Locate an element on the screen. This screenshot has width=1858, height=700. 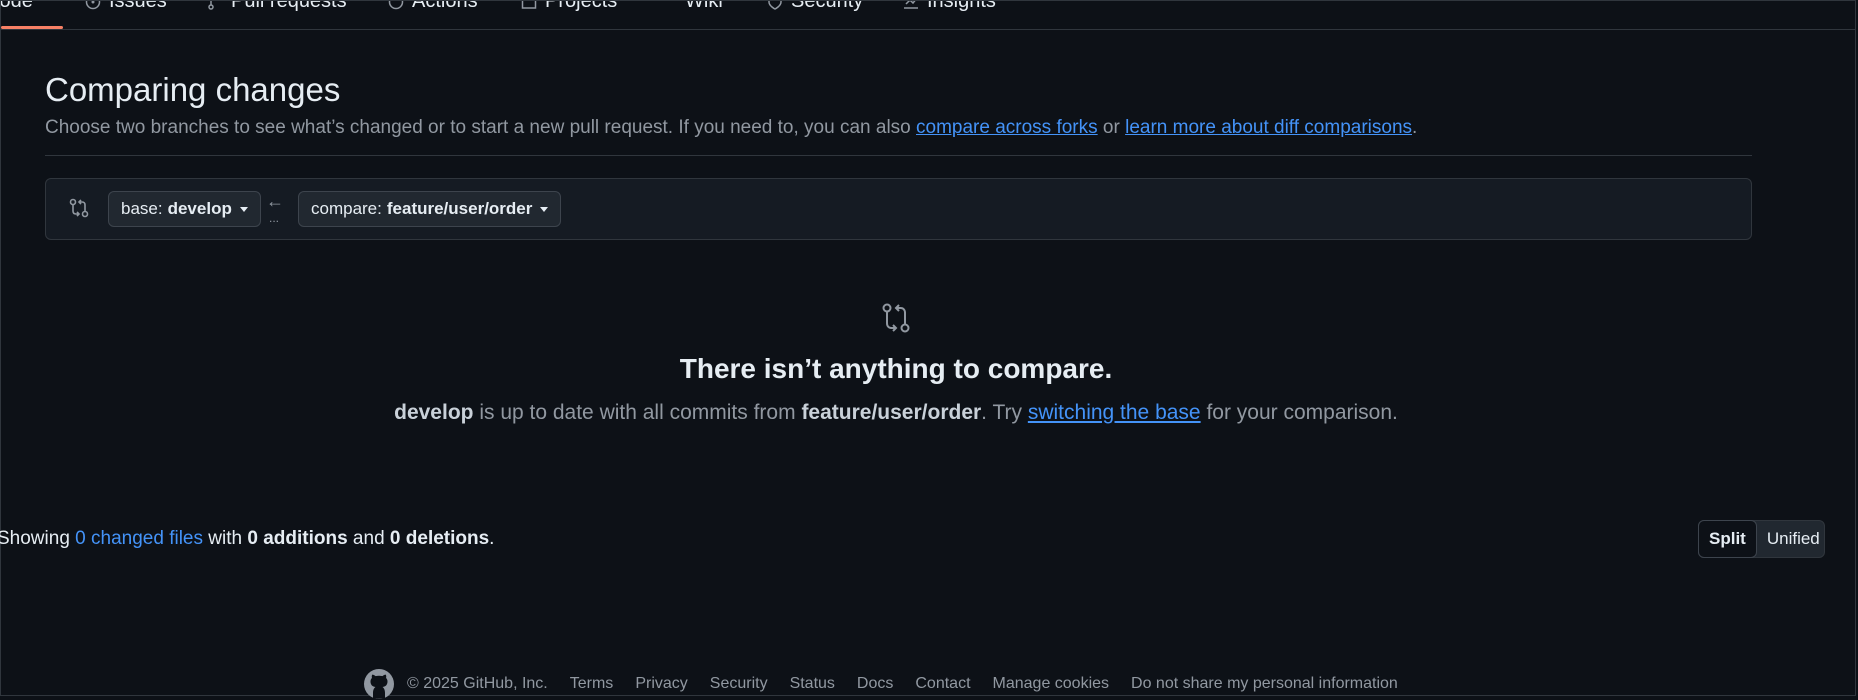
footer-link-status: Status is located at coordinates (812, 684).